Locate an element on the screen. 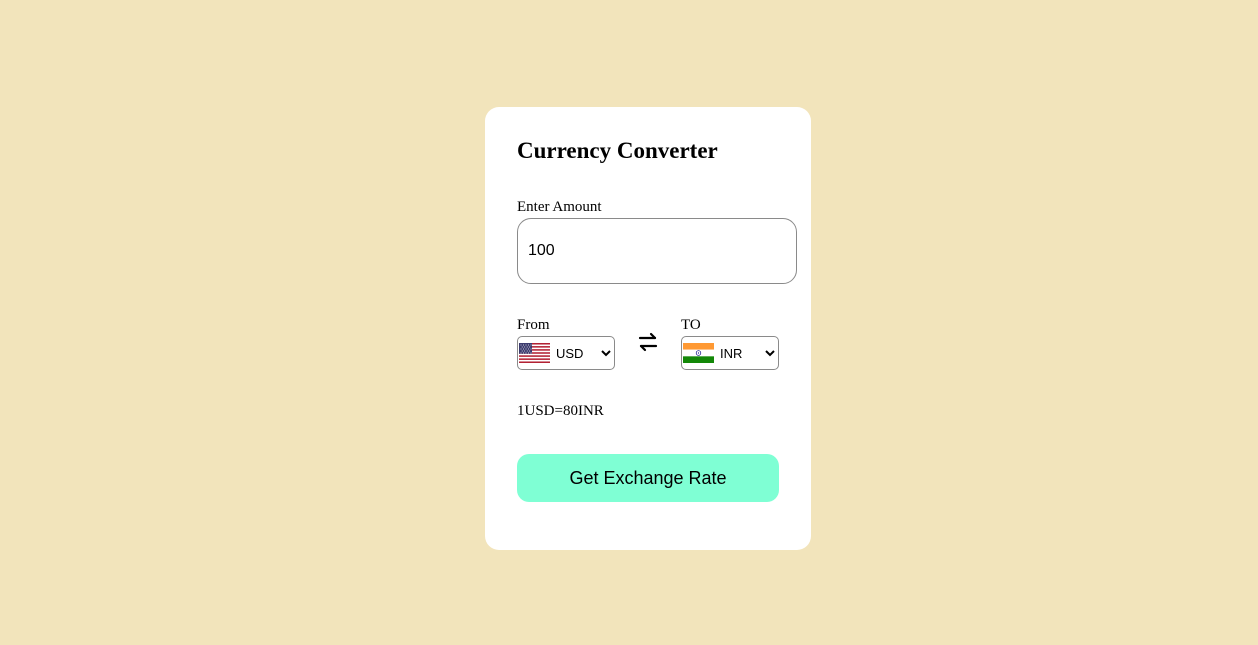  from-label: From is located at coordinates (533, 325).